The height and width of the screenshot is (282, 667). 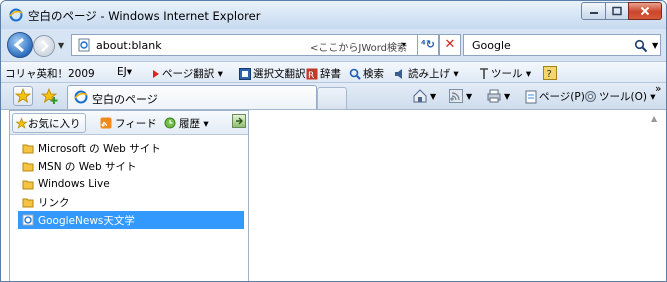 I want to click on tool-icon, so click(x=484, y=73).